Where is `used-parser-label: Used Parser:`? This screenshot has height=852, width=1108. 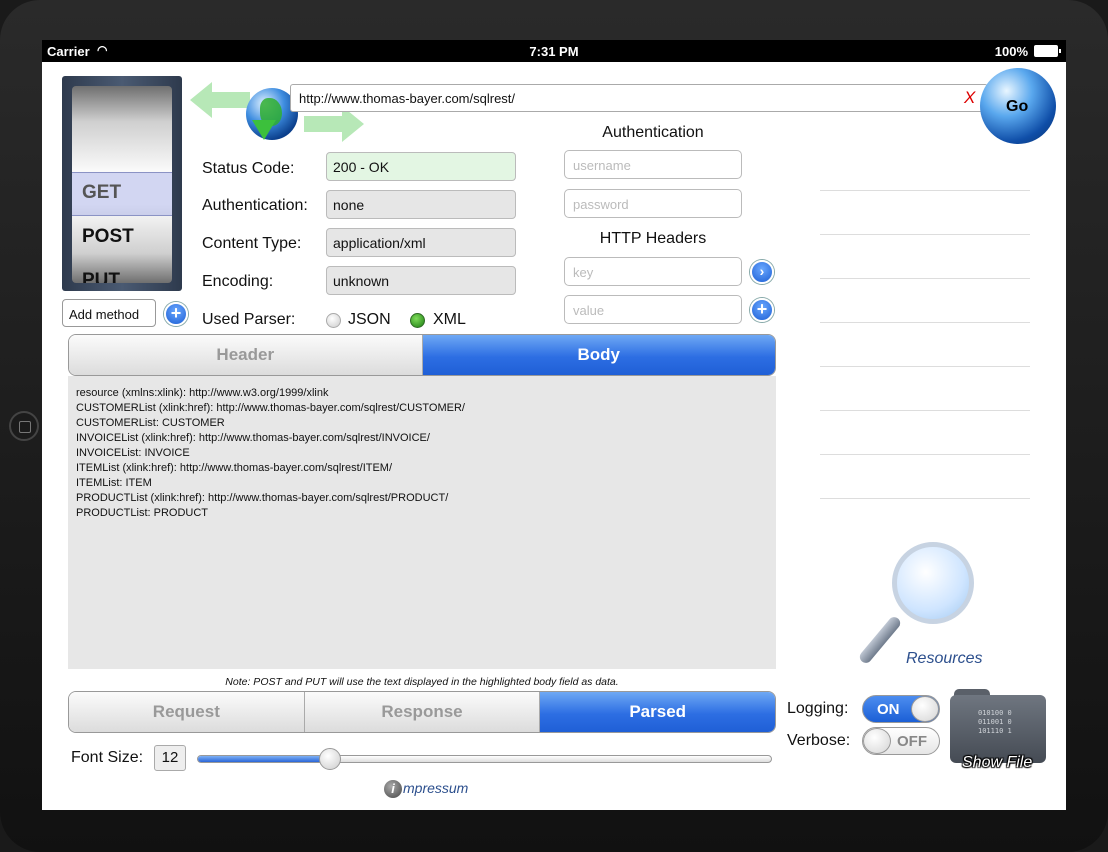
used-parser-label: Used Parser: is located at coordinates (249, 319).